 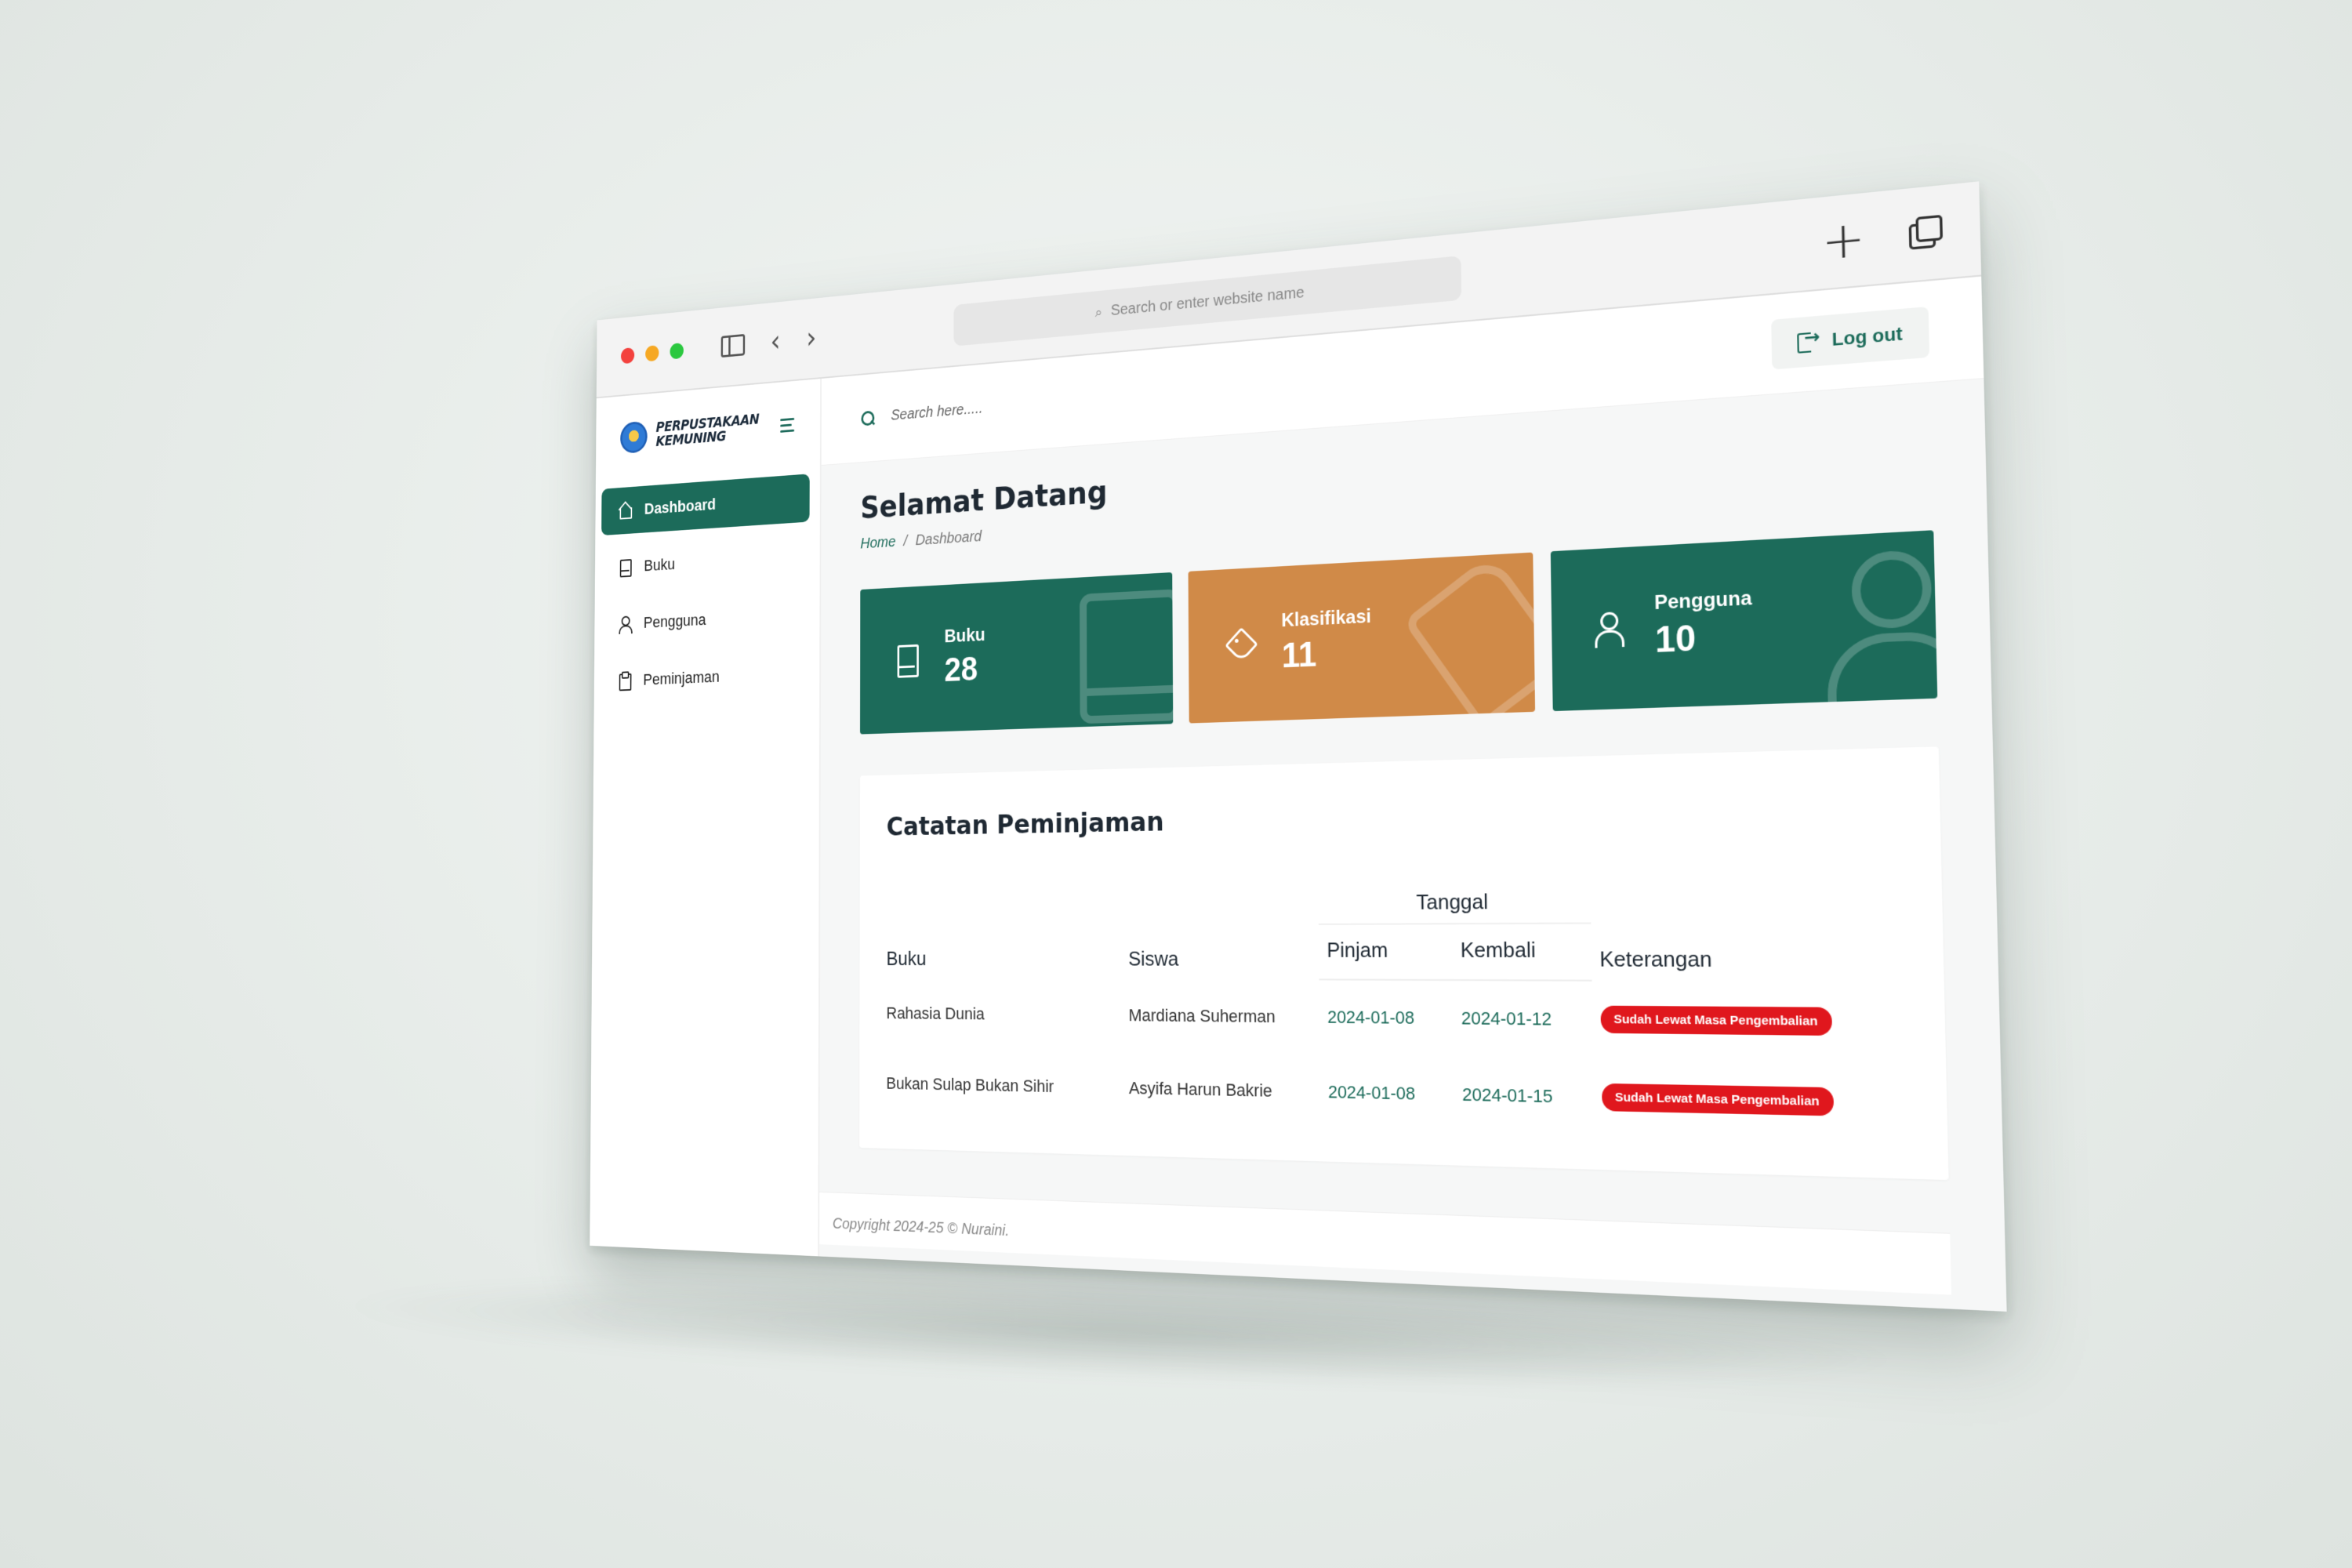 What do you see at coordinates (659, 564) in the screenshot?
I see `sidebar-item-label: Buku` at bounding box center [659, 564].